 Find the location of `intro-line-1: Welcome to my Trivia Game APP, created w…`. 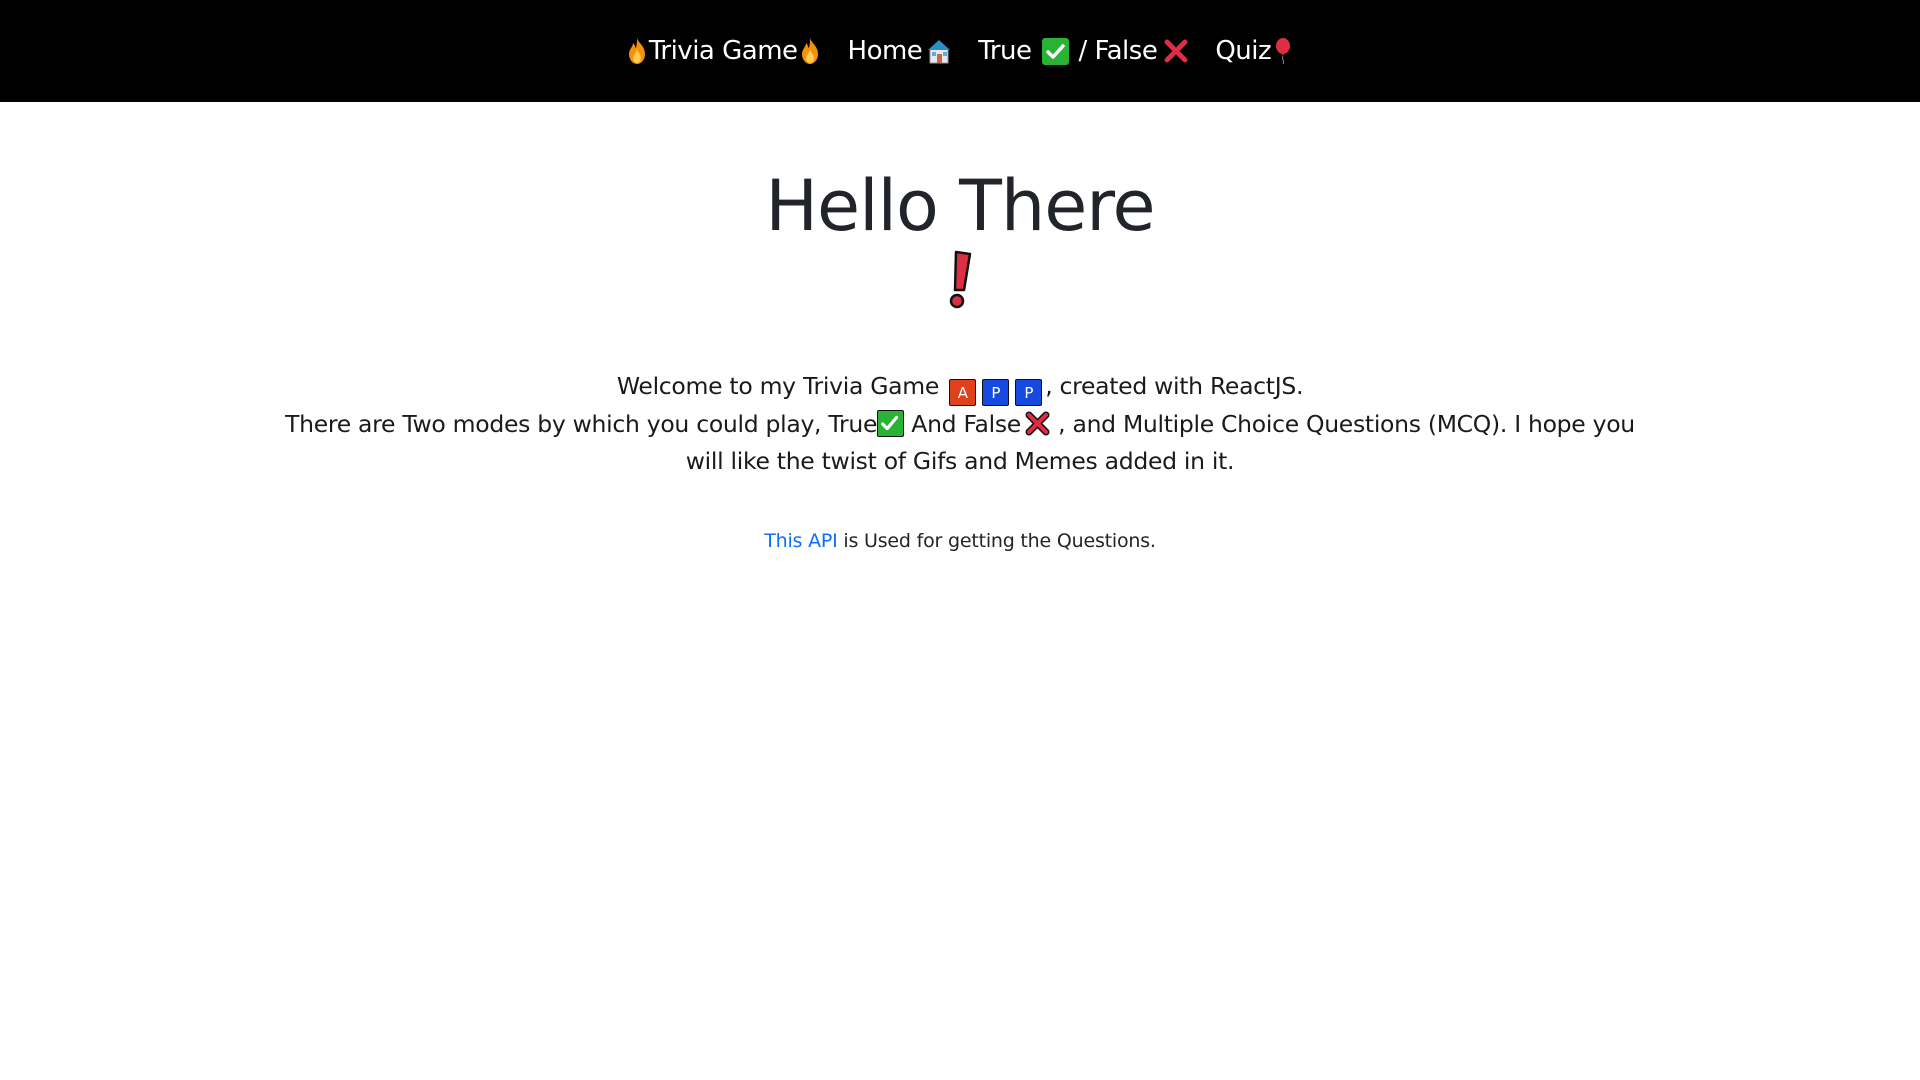

intro-line-1: Welcome to my Trivia Game APP, created w… is located at coordinates (960, 387).